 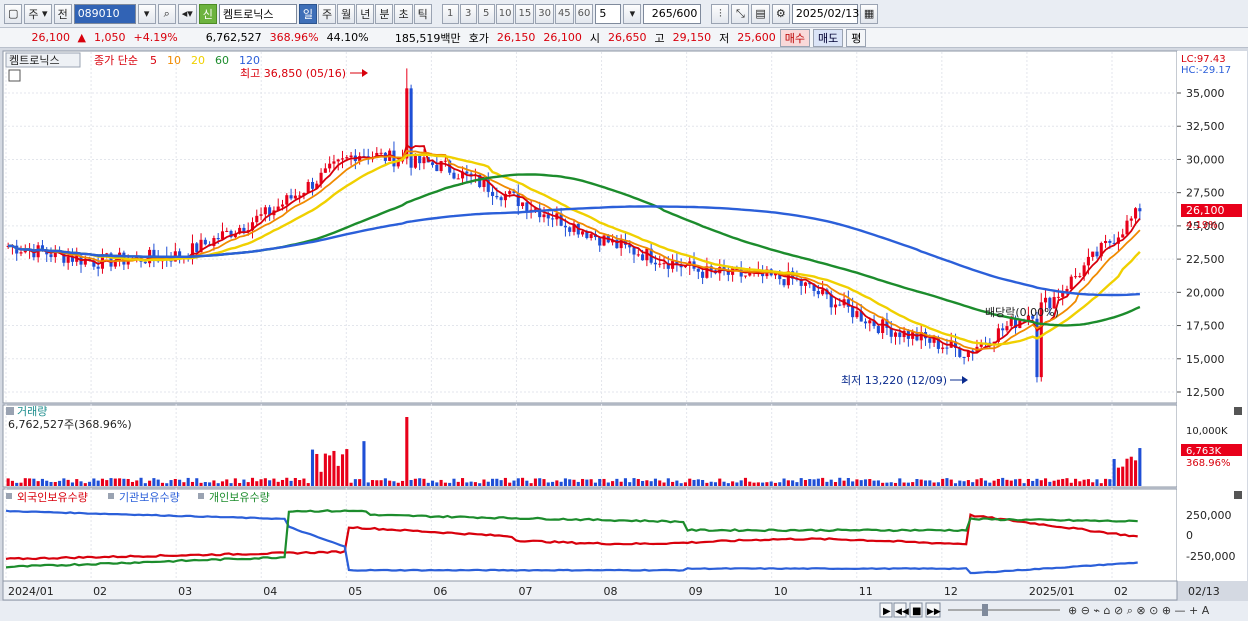 I want to click on prev-button: 전, so click(x=62, y=13).